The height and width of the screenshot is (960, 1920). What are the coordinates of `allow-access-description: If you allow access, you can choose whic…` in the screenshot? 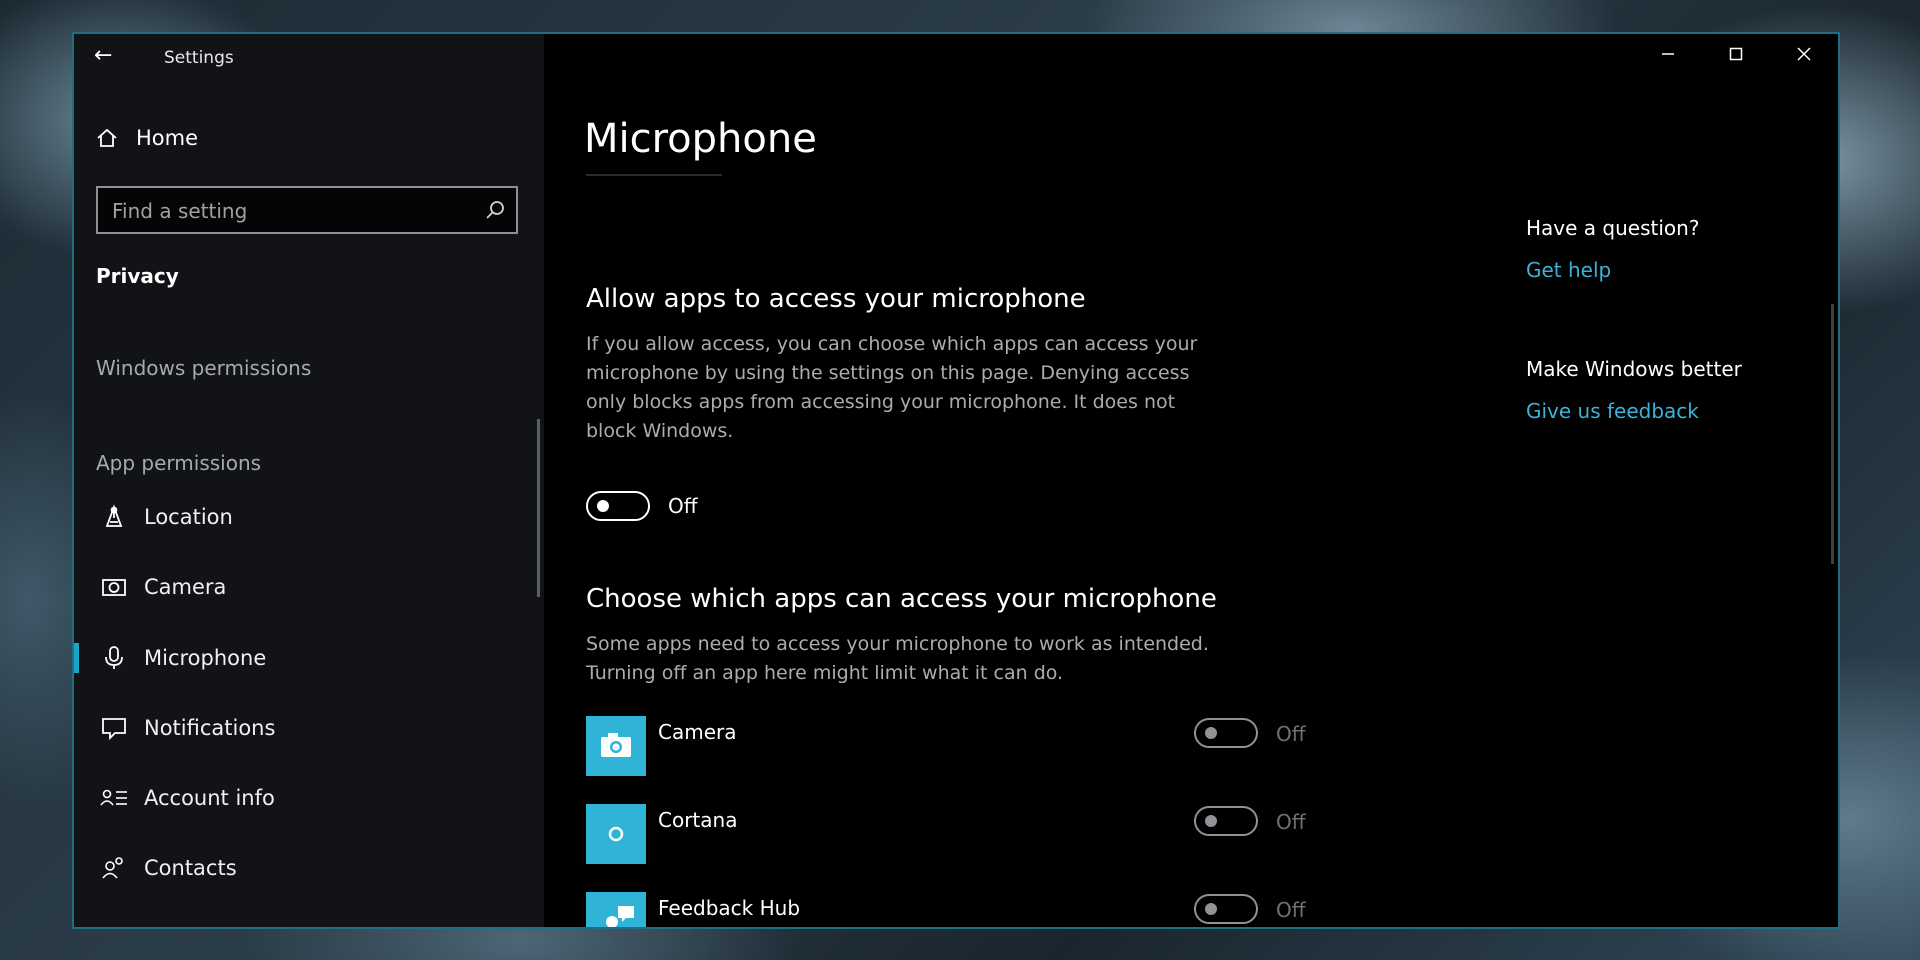 It's located at (892, 387).